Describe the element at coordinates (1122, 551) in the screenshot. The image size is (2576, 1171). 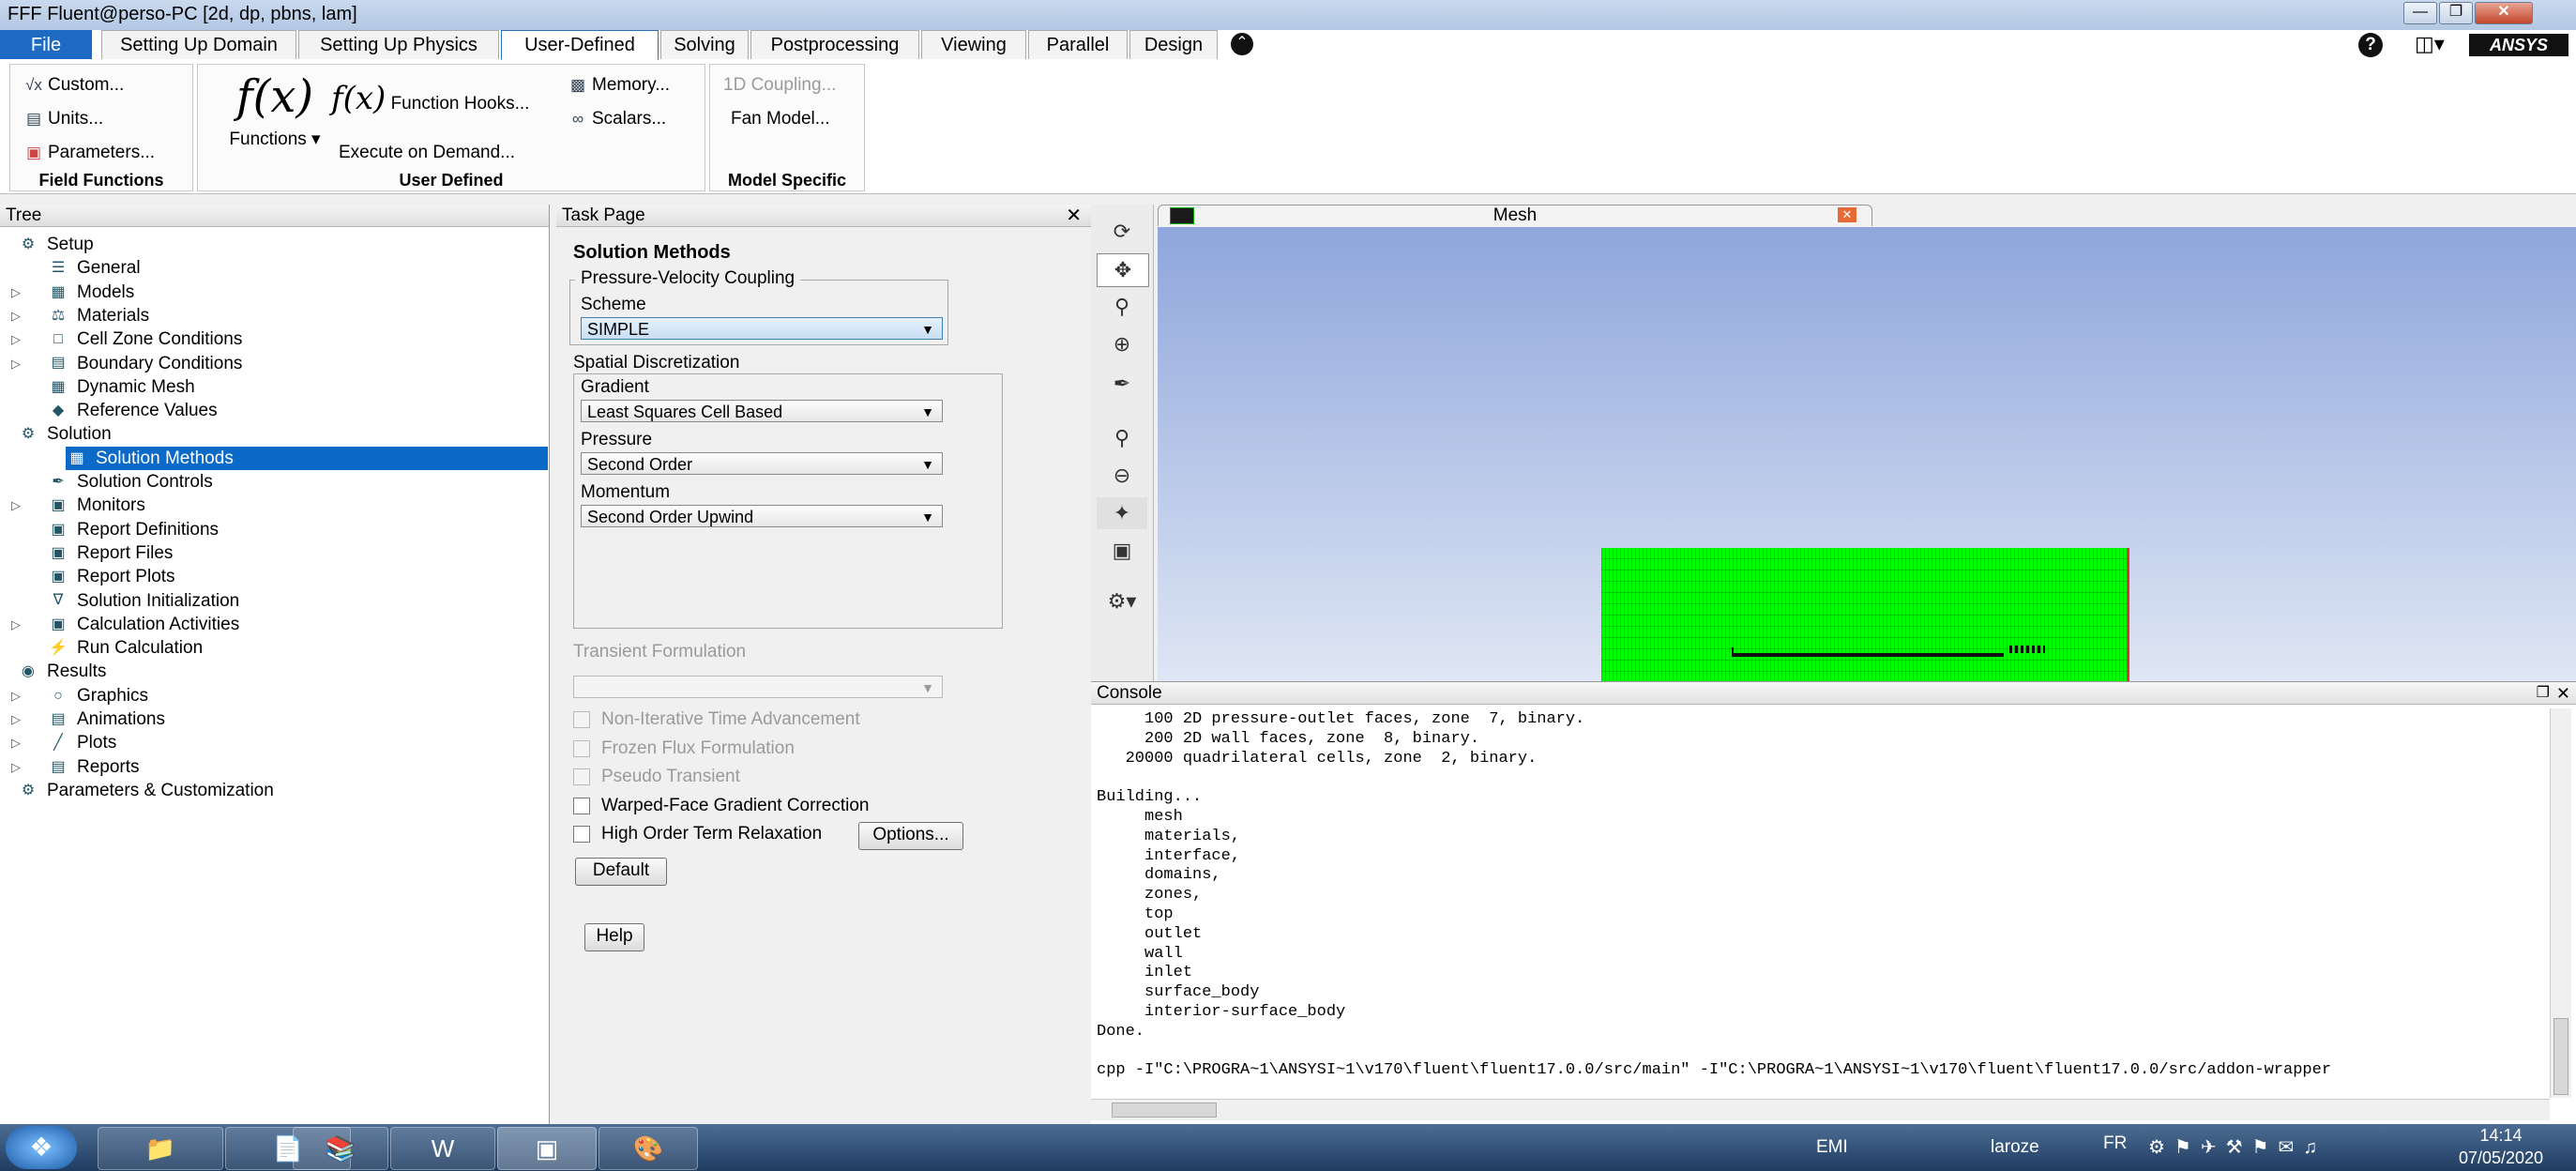
I see `camera-icon: ▣` at that location.